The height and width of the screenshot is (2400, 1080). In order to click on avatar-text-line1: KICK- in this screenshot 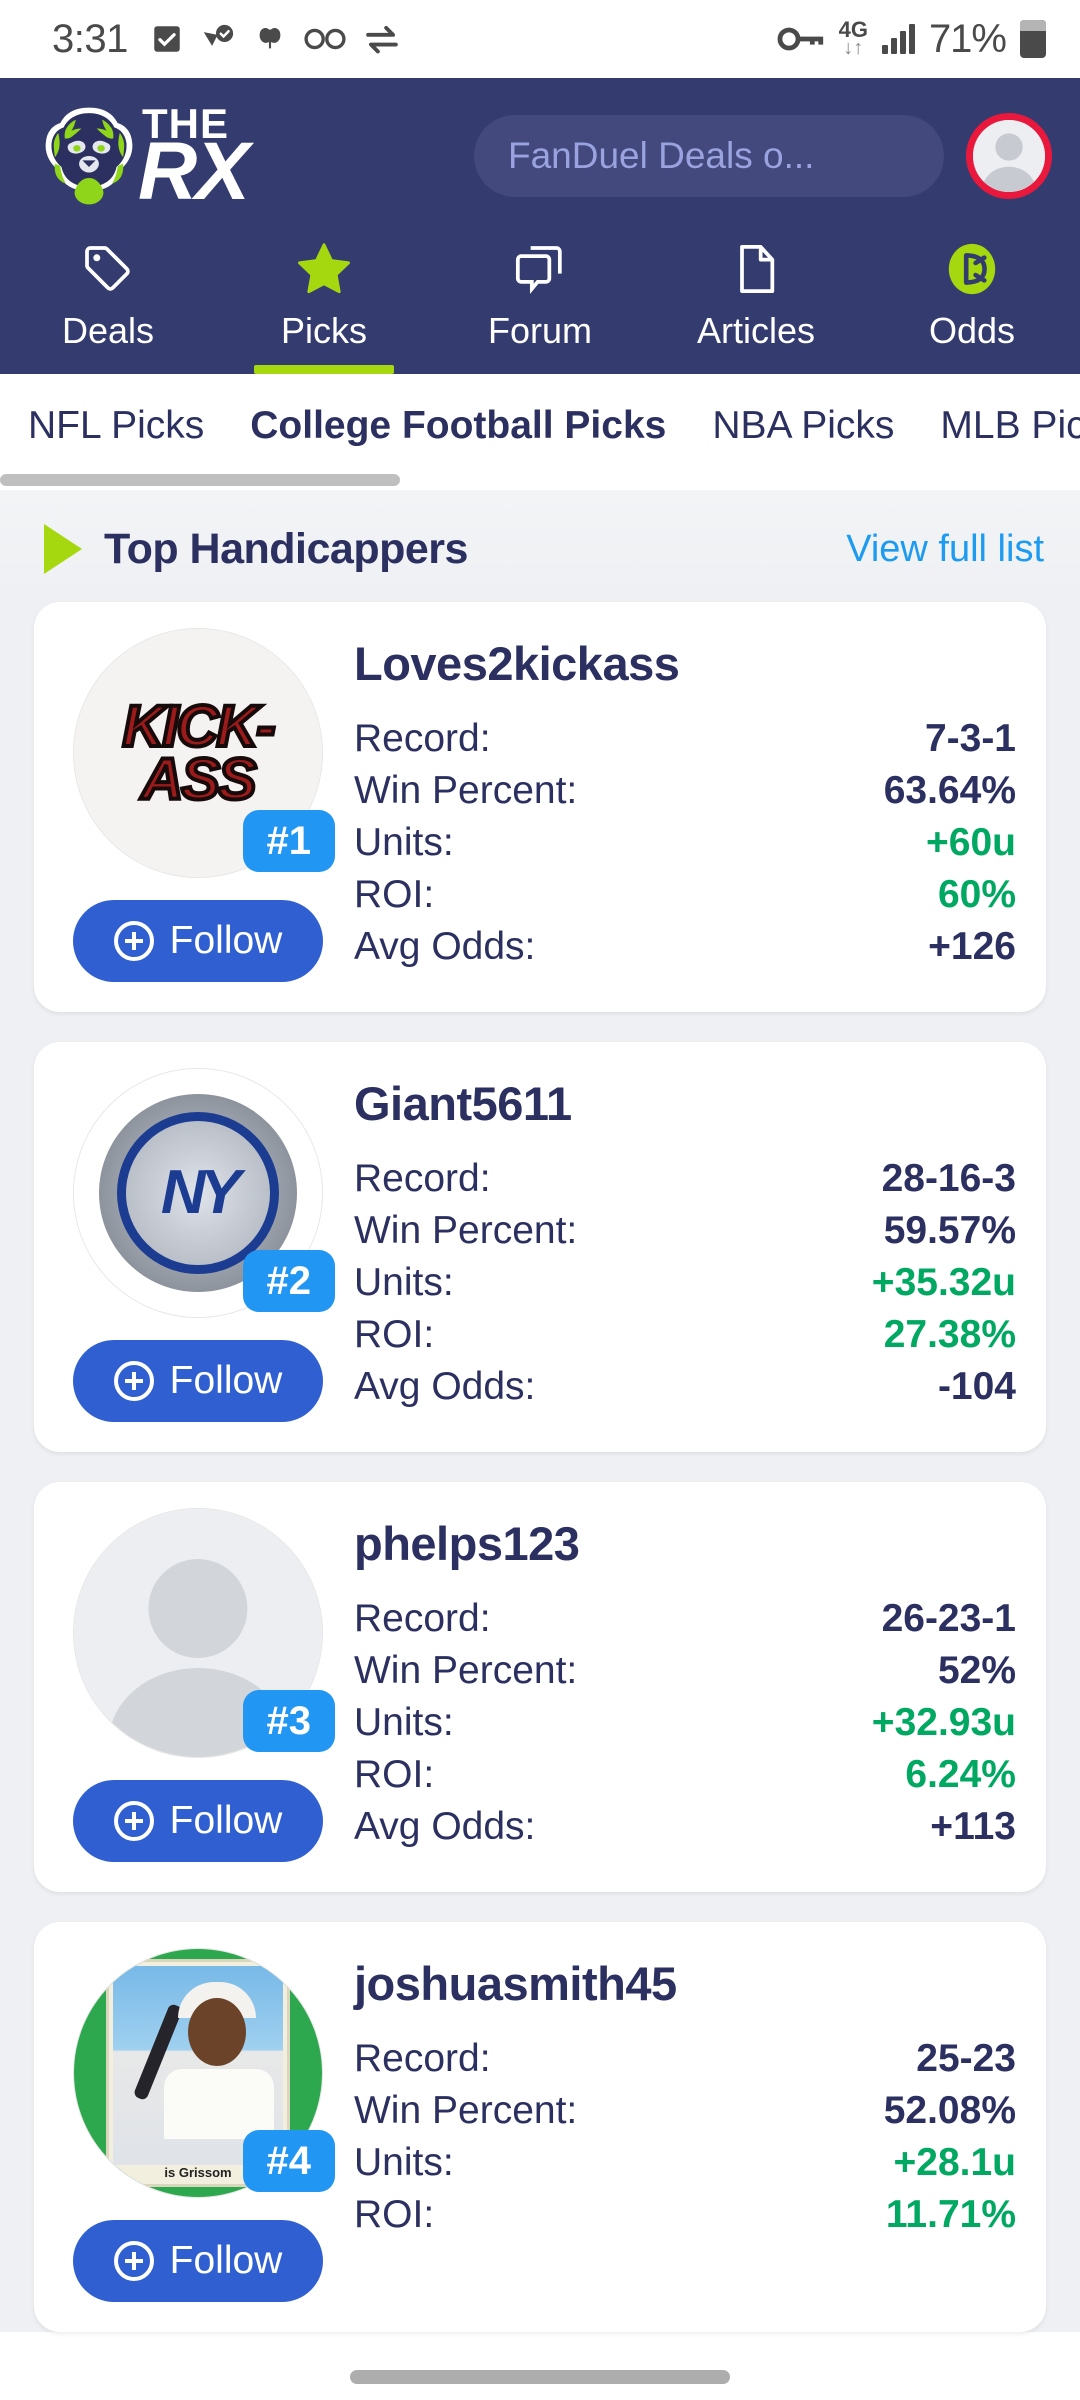, I will do `click(198, 726)`.